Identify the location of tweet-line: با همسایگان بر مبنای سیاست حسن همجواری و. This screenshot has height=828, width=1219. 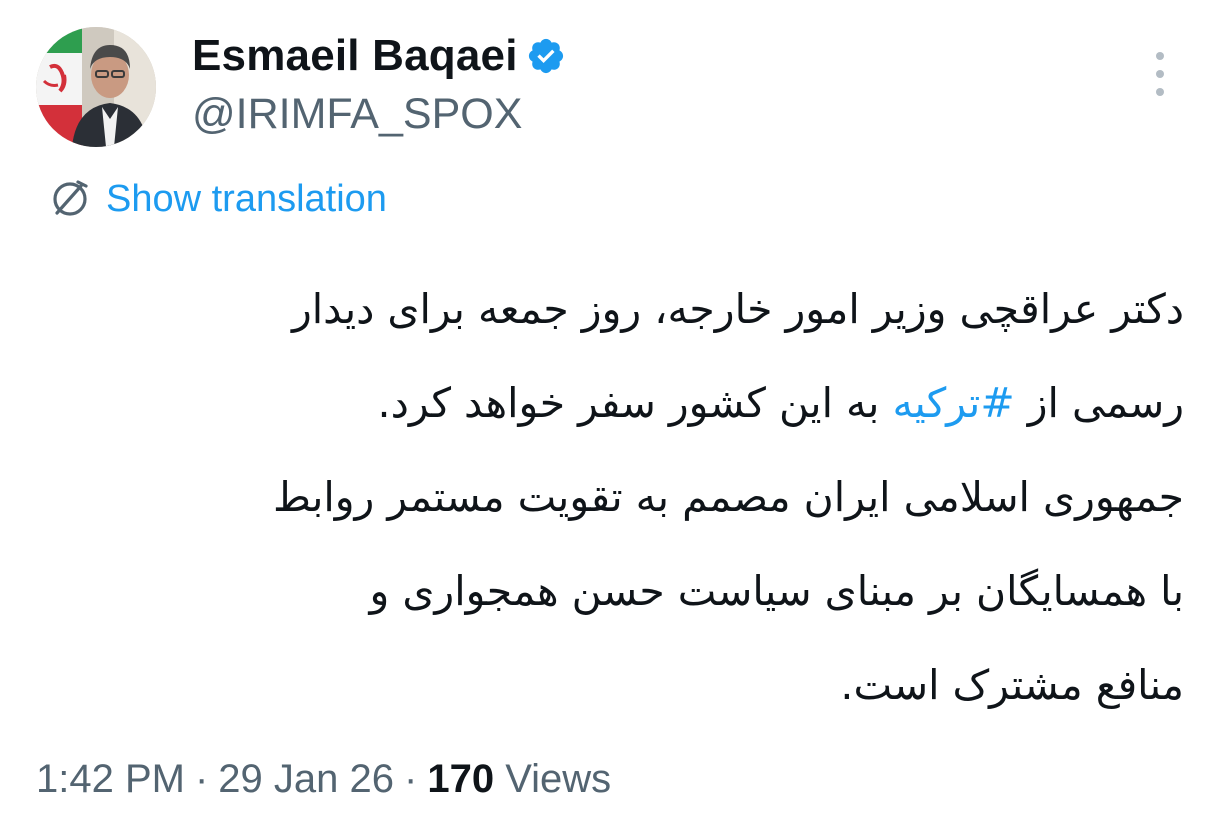
(776, 591).